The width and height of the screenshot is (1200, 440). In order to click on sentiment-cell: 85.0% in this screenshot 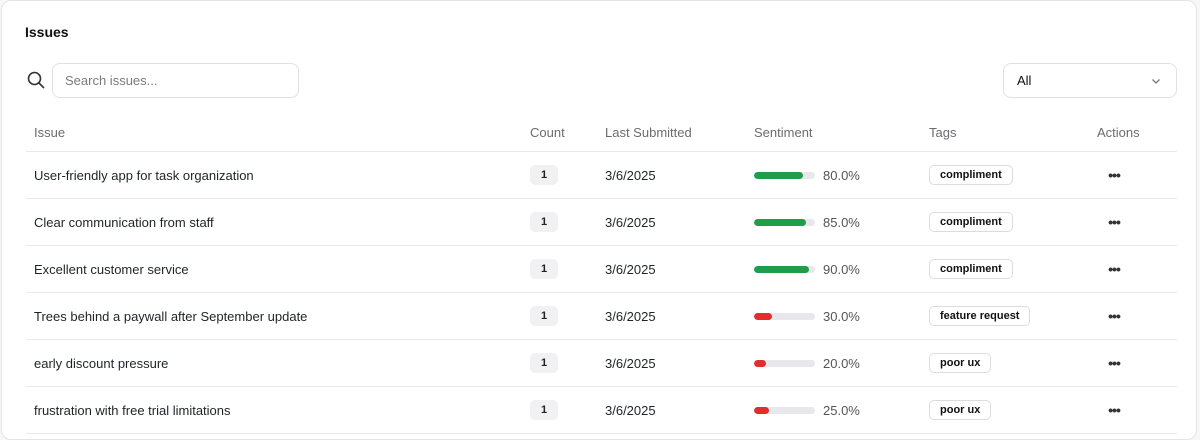, I will do `click(807, 222)`.